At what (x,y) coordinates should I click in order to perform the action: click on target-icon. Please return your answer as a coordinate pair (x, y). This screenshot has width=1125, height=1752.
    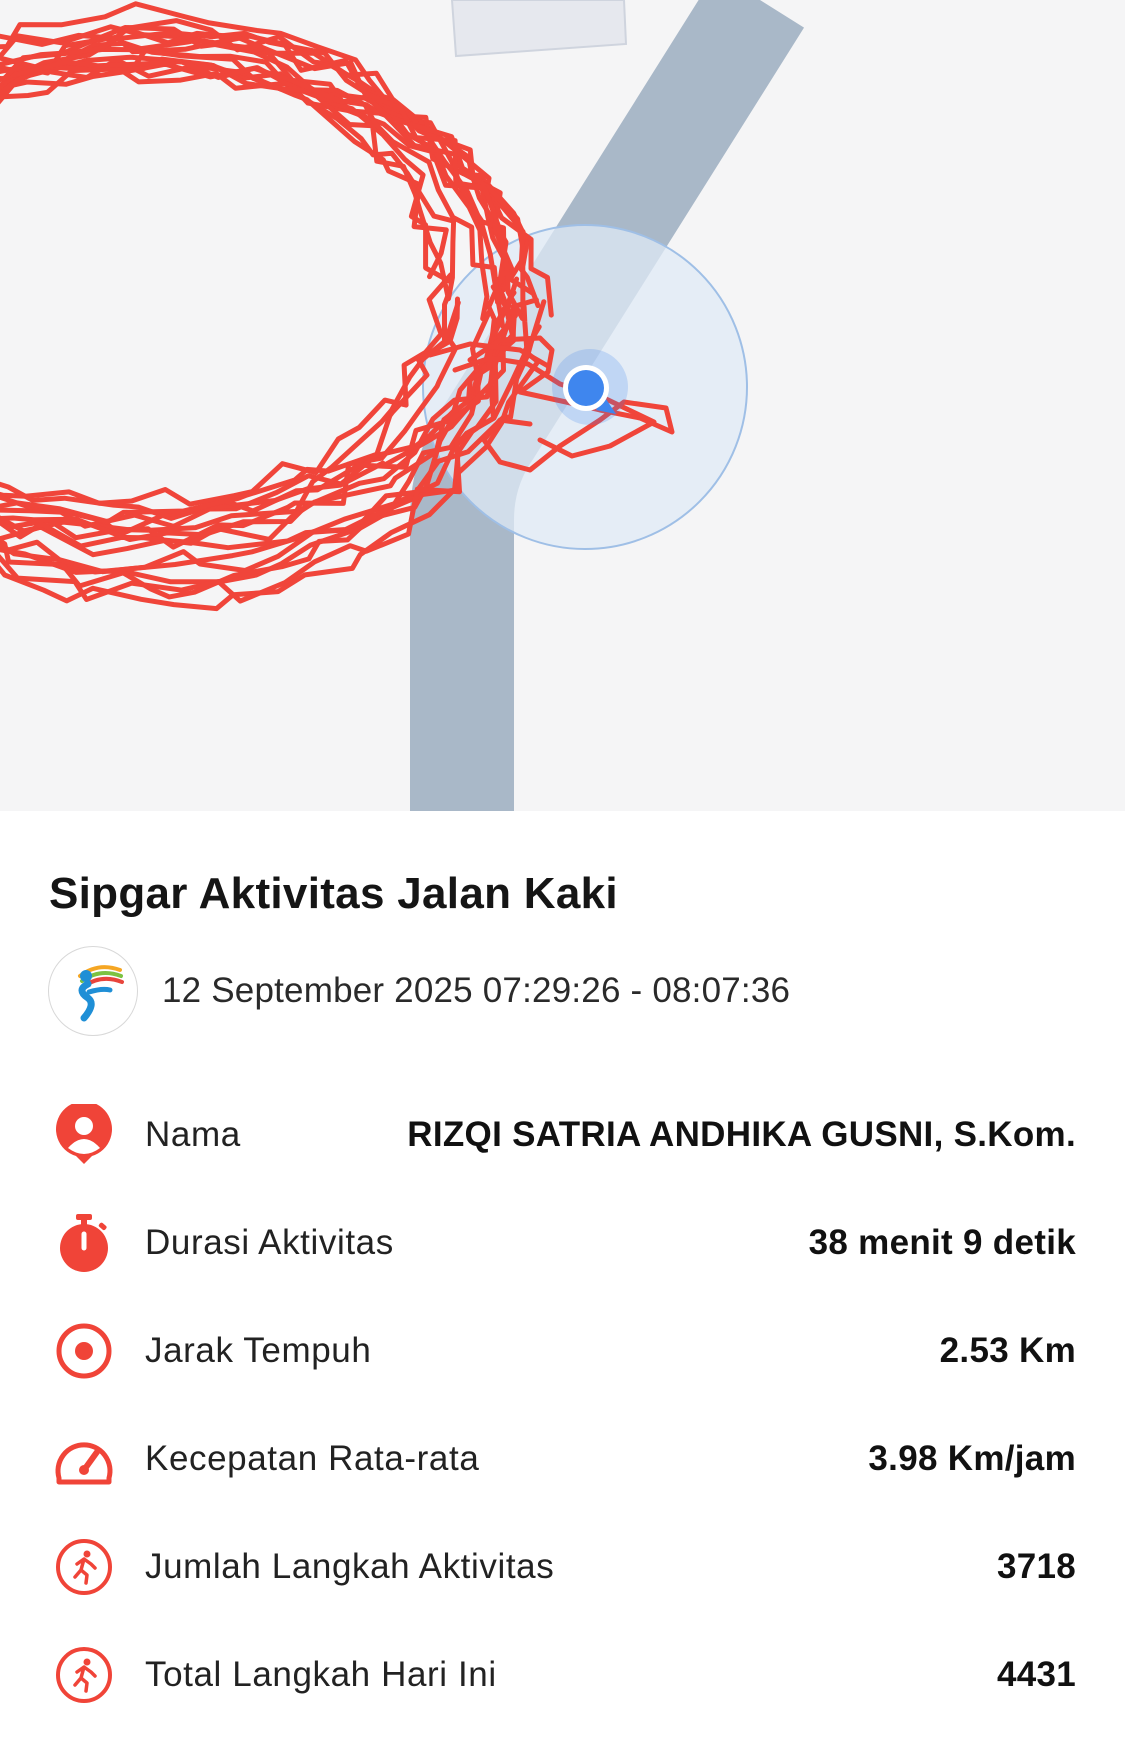
    Looking at the image, I should click on (84, 1351).